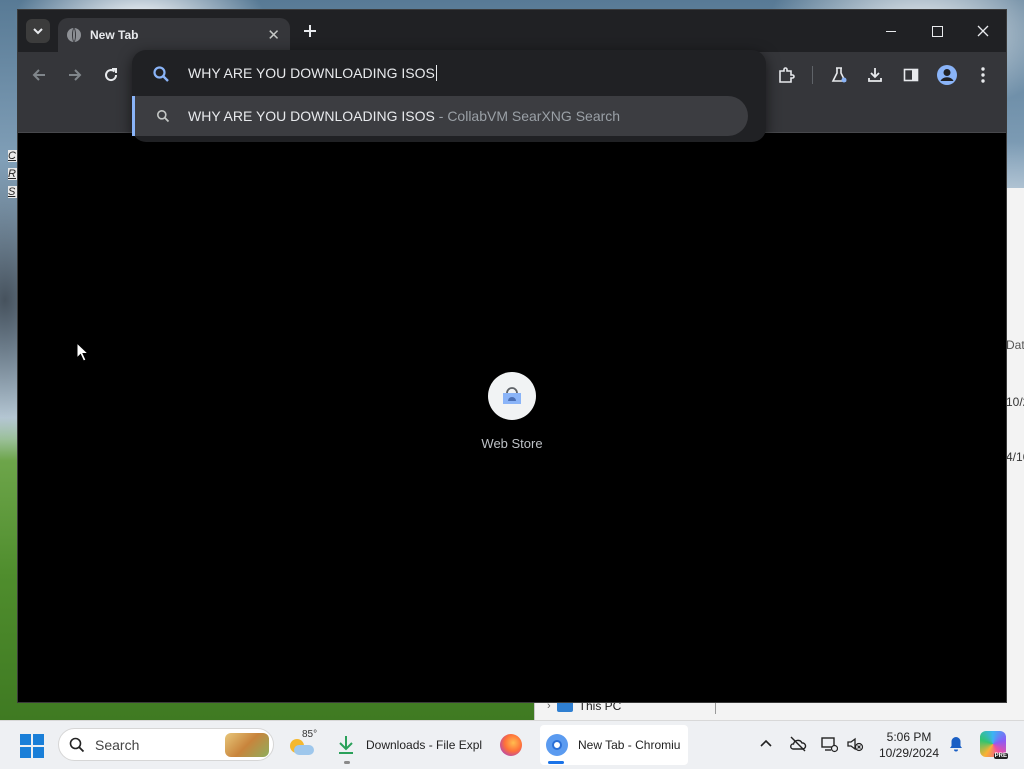 The width and height of the screenshot is (1024, 769). I want to click on shortcut-web-store: Web Store, so click(512, 411).